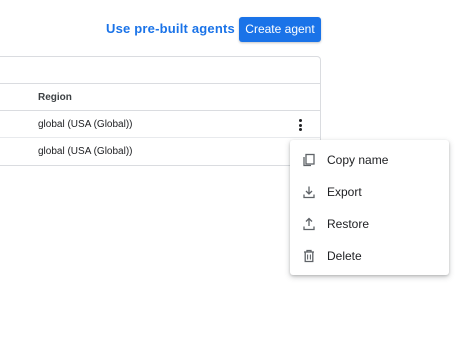  I want to click on row-actions-menu: Copy name Export Restore Delete, so click(369, 207).